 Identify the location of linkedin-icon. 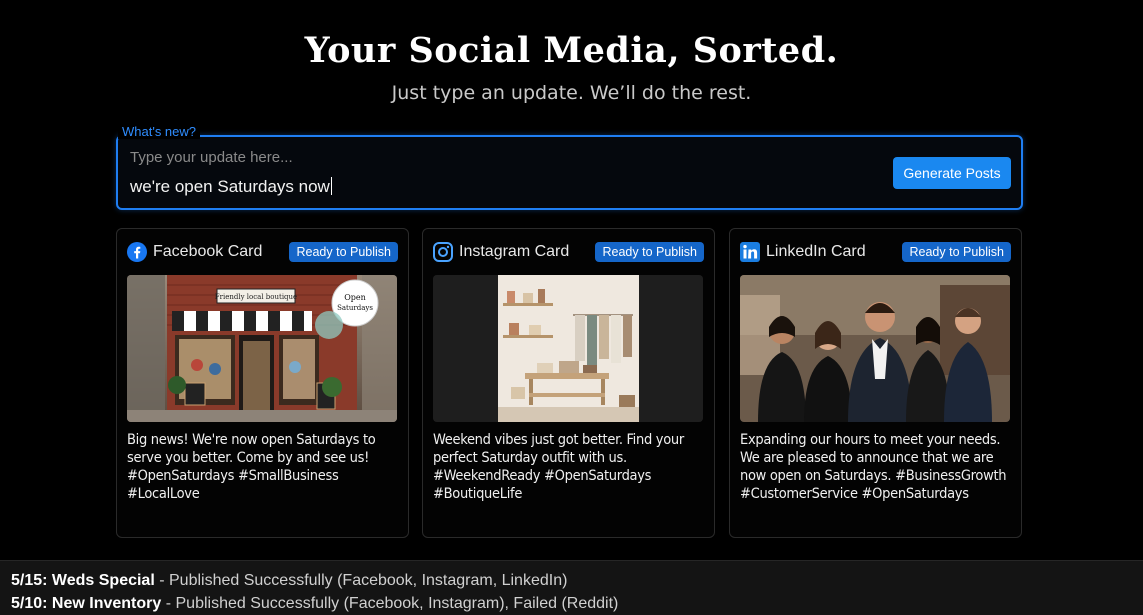
(750, 252).